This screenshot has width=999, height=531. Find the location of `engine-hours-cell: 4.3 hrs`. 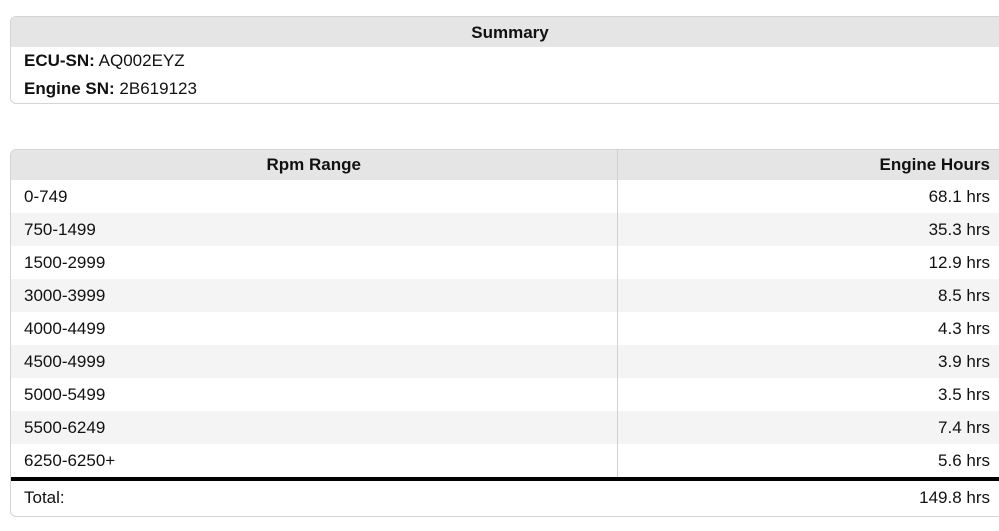

engine-hours-cell: 4.3 hrs is located at coordinates (964, 328).